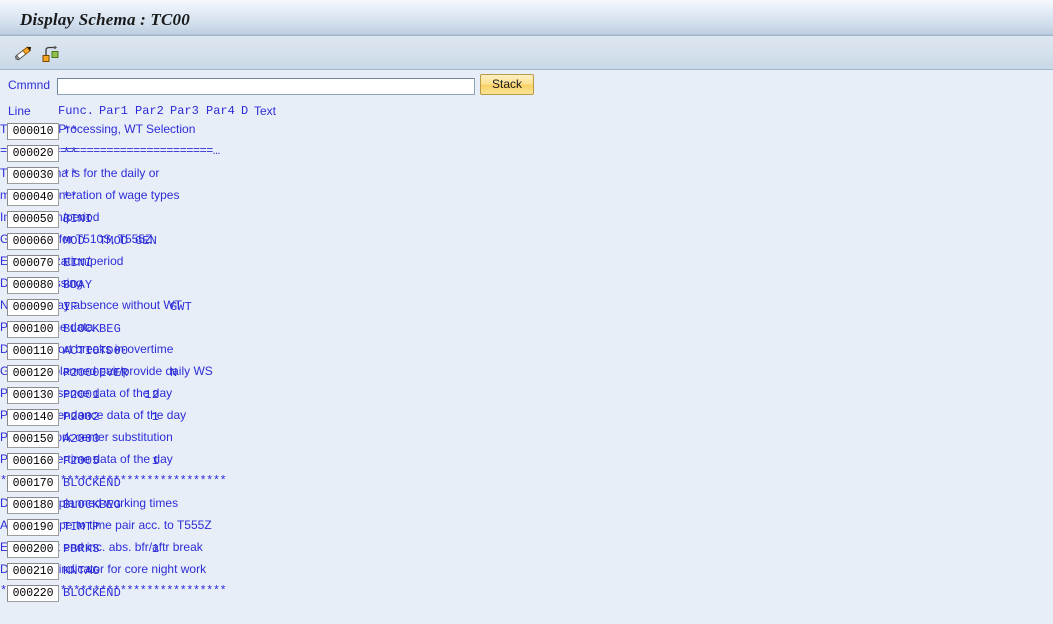 This screenshot has width=1053, height=624. Describe the element at coordinates (33, 175) in the screenshot. I see `line-number-field: 000030` at that location.